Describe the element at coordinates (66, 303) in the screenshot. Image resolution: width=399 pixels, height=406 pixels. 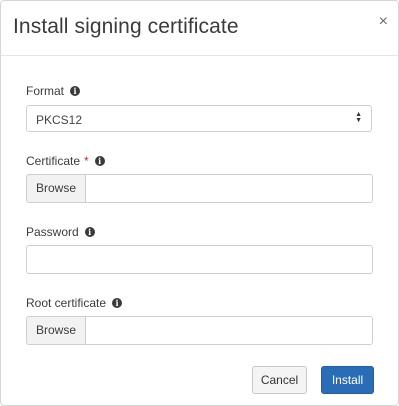
I see `root-certificate-label: Root certificate` at that location.